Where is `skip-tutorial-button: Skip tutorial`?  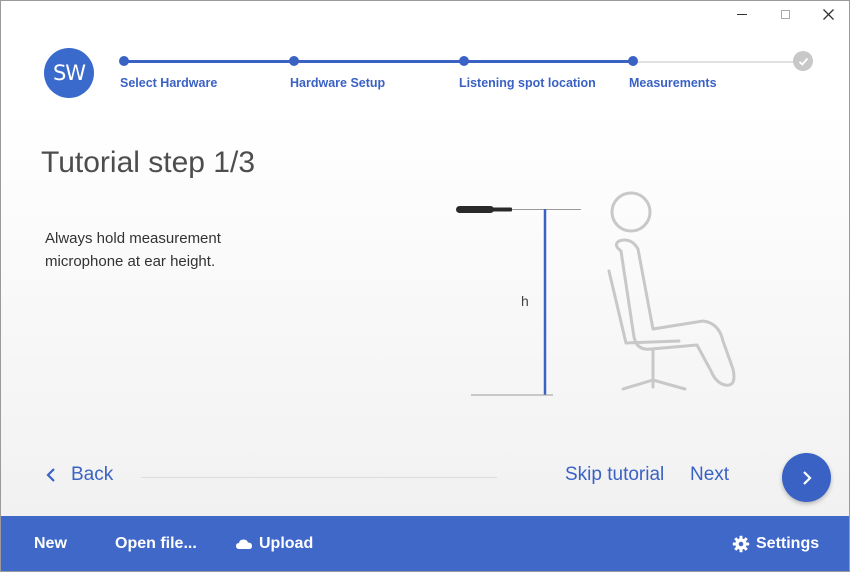
skip-tutorial-button: Skip tutorial is located at coordinates (614, 475).